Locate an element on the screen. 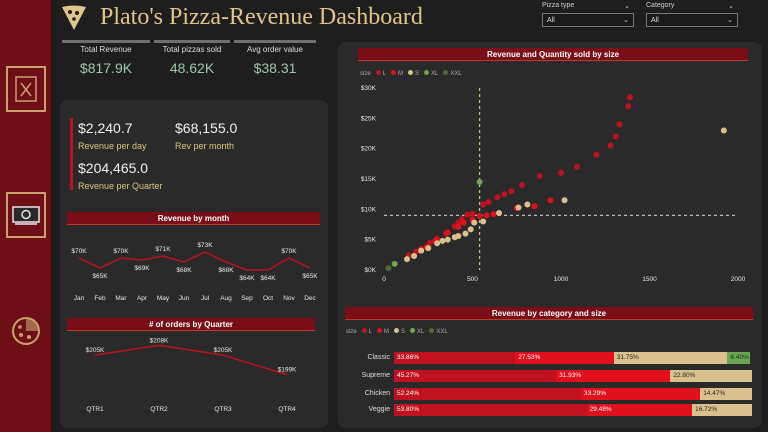 The width and height of the screenshot is (768, 432). category-segment-m: 29.48% is located at coordinates (639, 410).